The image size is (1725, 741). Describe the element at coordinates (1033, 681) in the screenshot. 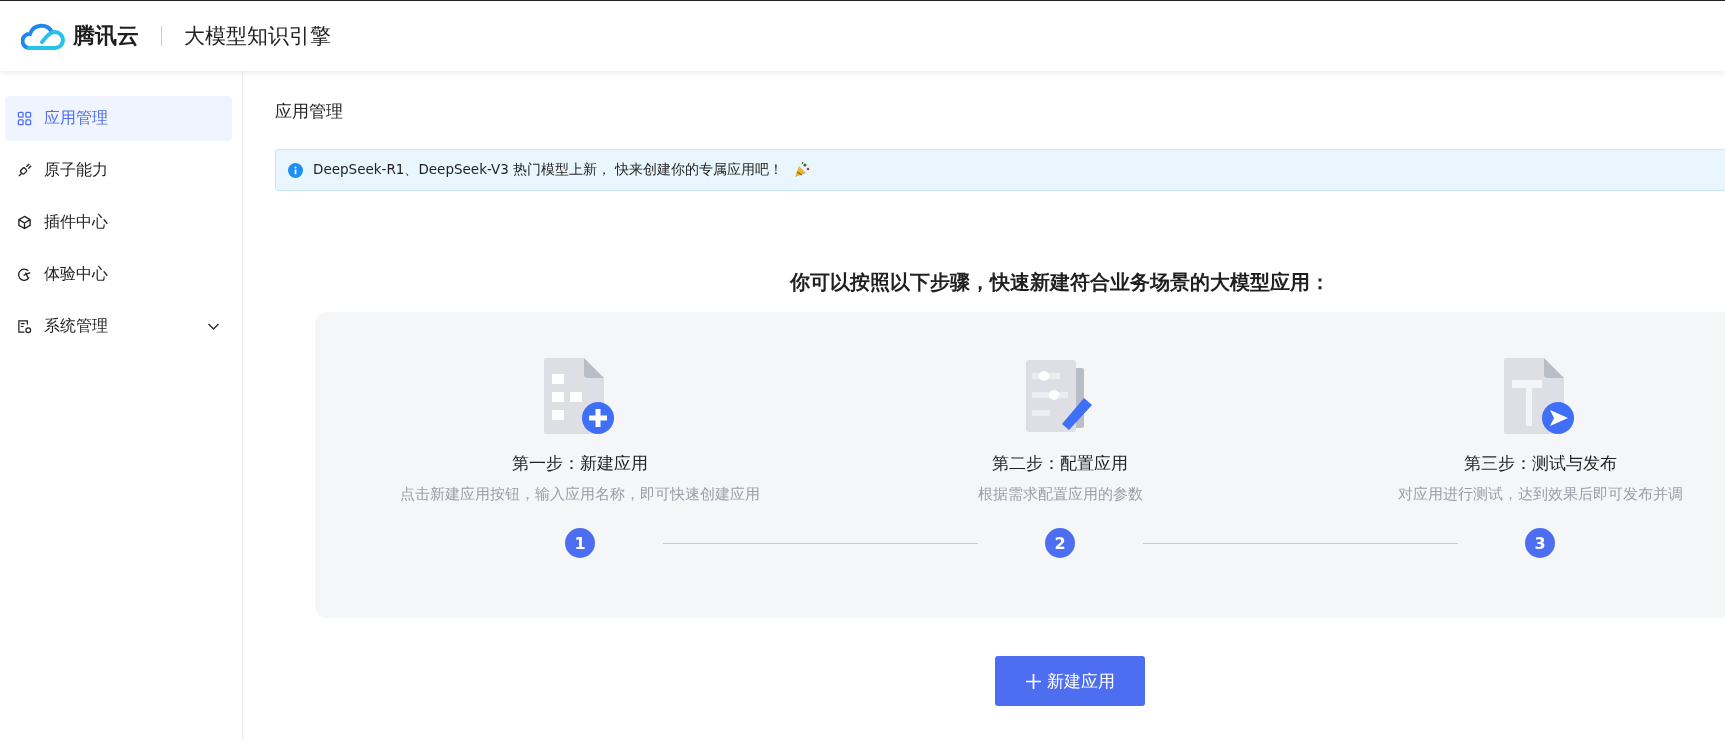

I see `plus-icon` at that location.